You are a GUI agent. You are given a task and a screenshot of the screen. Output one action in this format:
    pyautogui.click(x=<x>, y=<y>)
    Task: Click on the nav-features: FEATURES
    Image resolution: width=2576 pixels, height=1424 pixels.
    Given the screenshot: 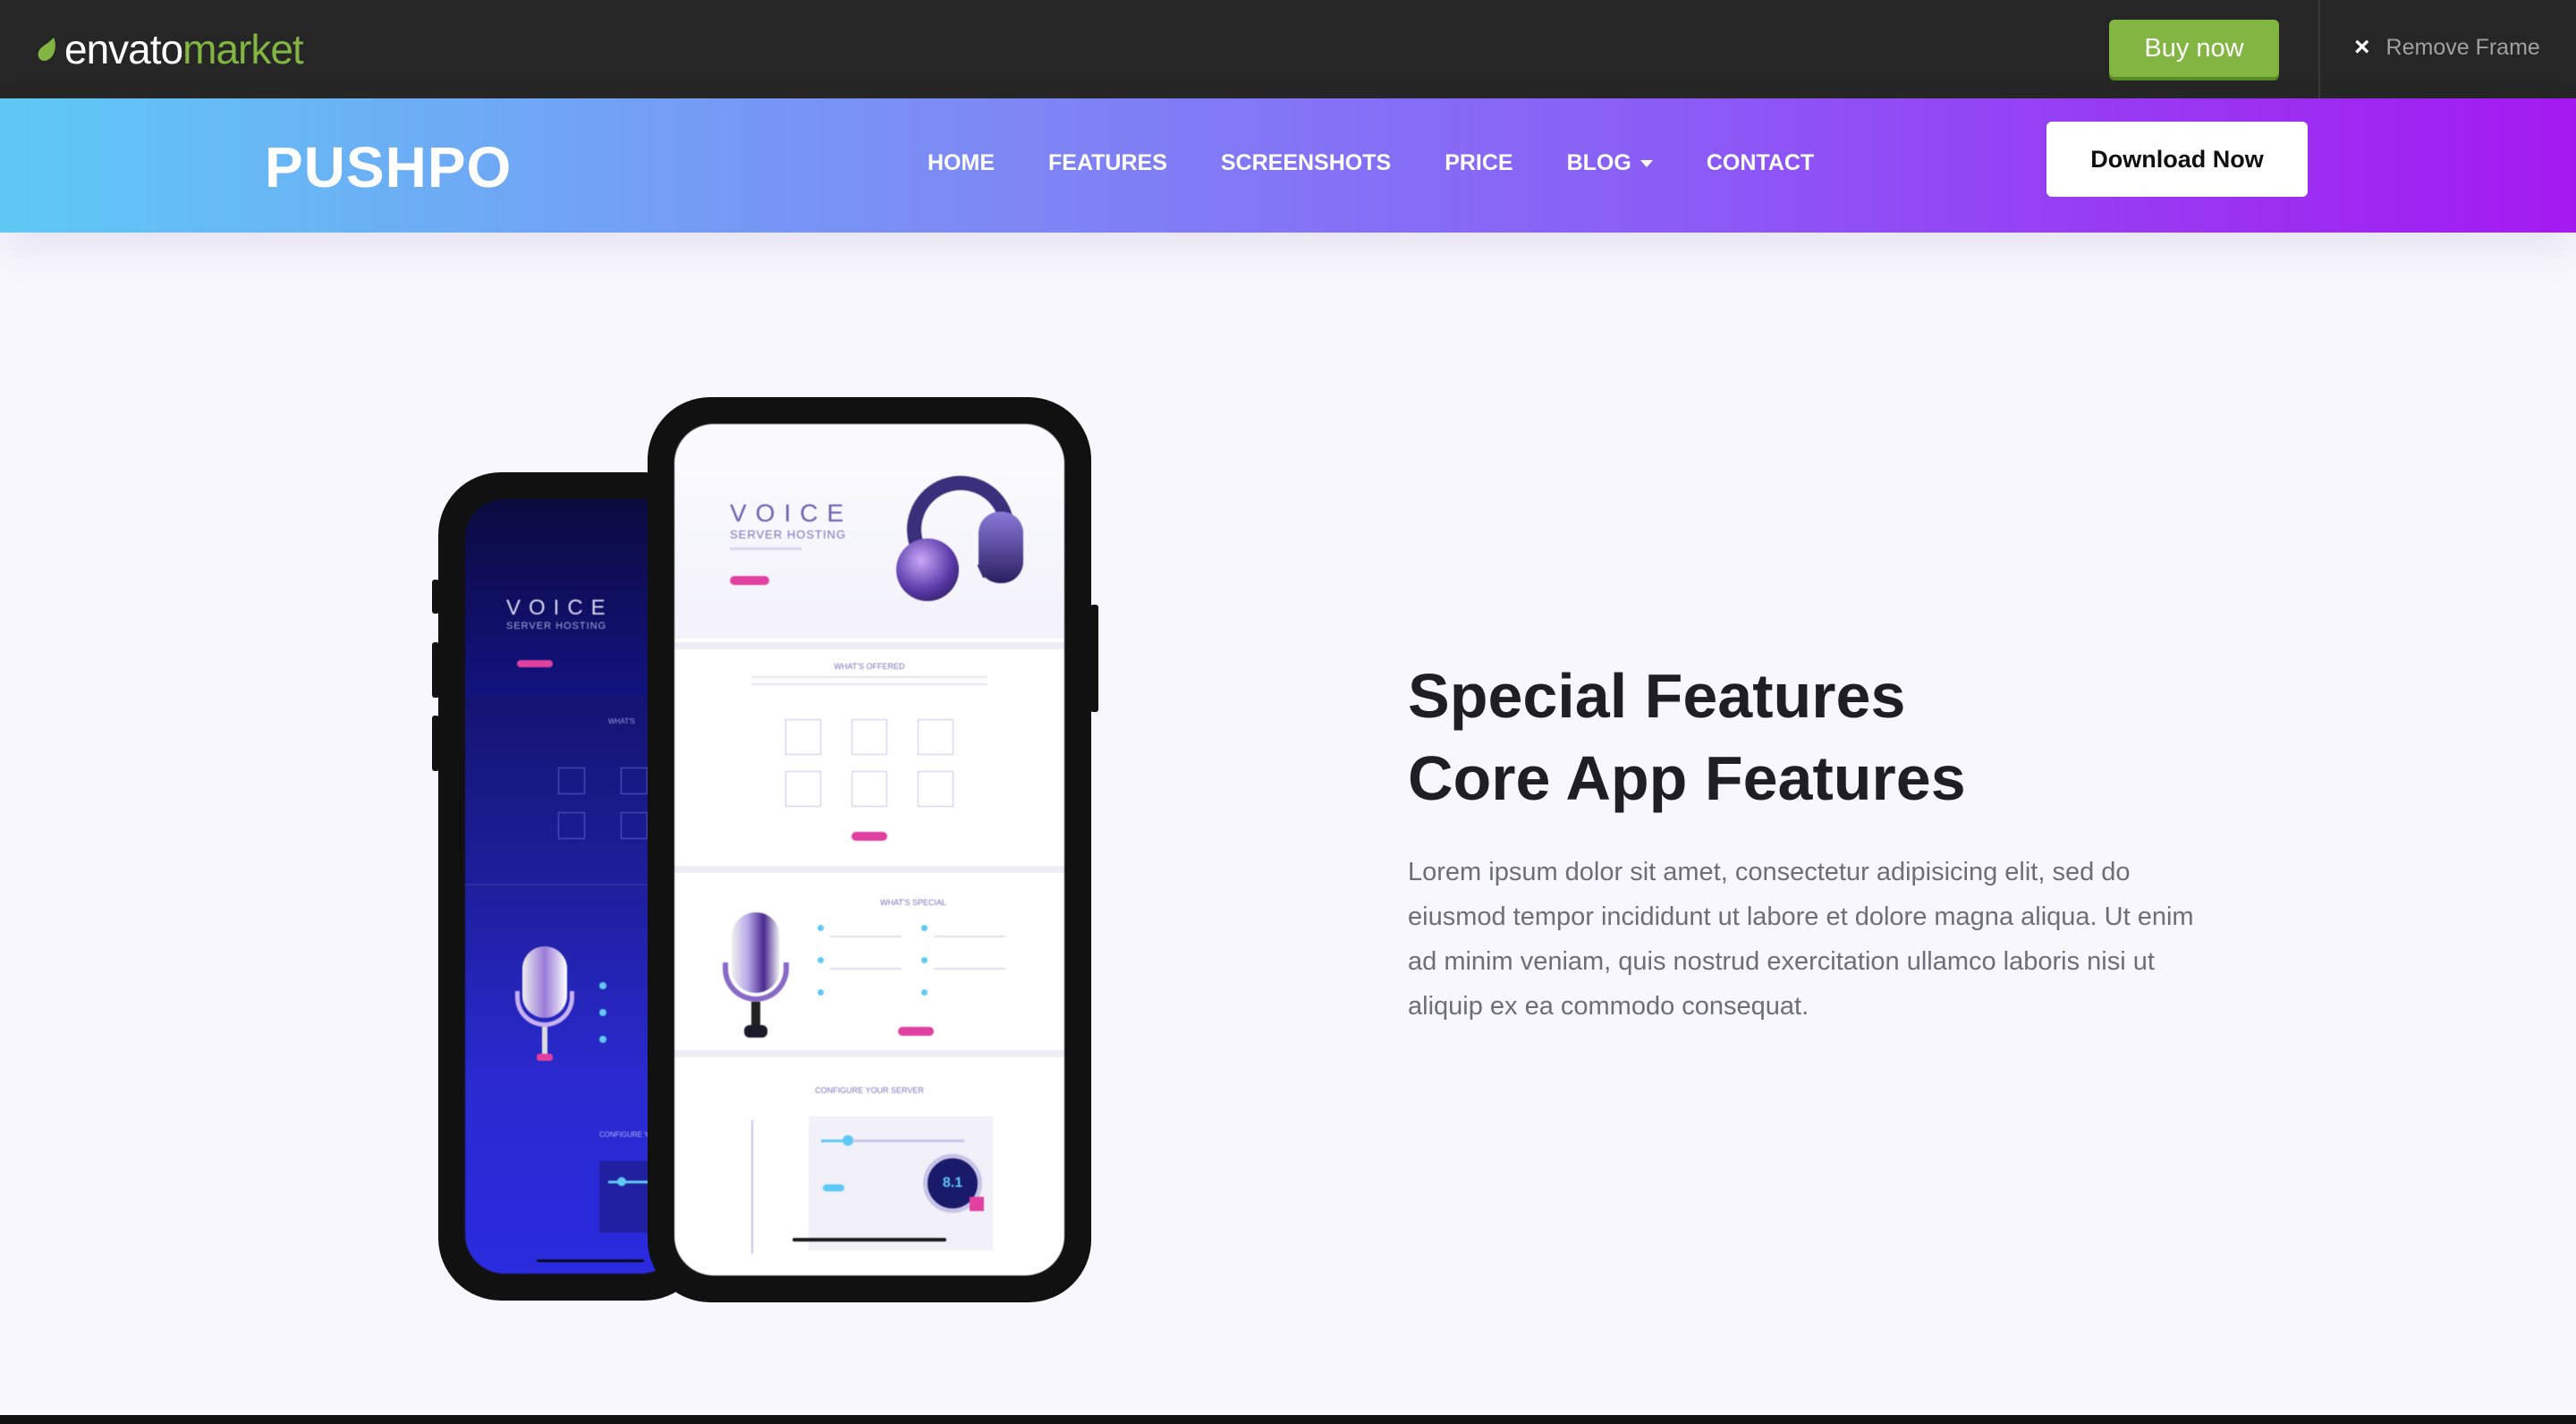 What is the action you would take?
    pyautogui.click(x=1107, y=163)
    